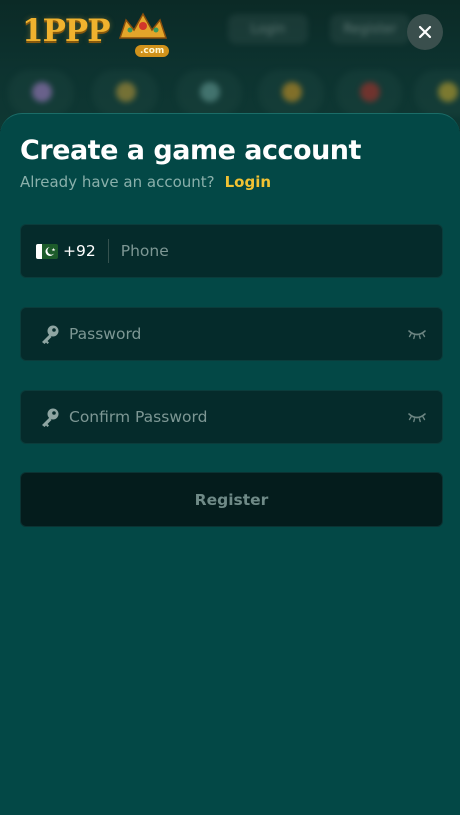 The width and height of the screenshot is (460, 815). Describe the element at coordinates (190, 150) in the screenshot. I see `page-title: Create a game account` at that location.